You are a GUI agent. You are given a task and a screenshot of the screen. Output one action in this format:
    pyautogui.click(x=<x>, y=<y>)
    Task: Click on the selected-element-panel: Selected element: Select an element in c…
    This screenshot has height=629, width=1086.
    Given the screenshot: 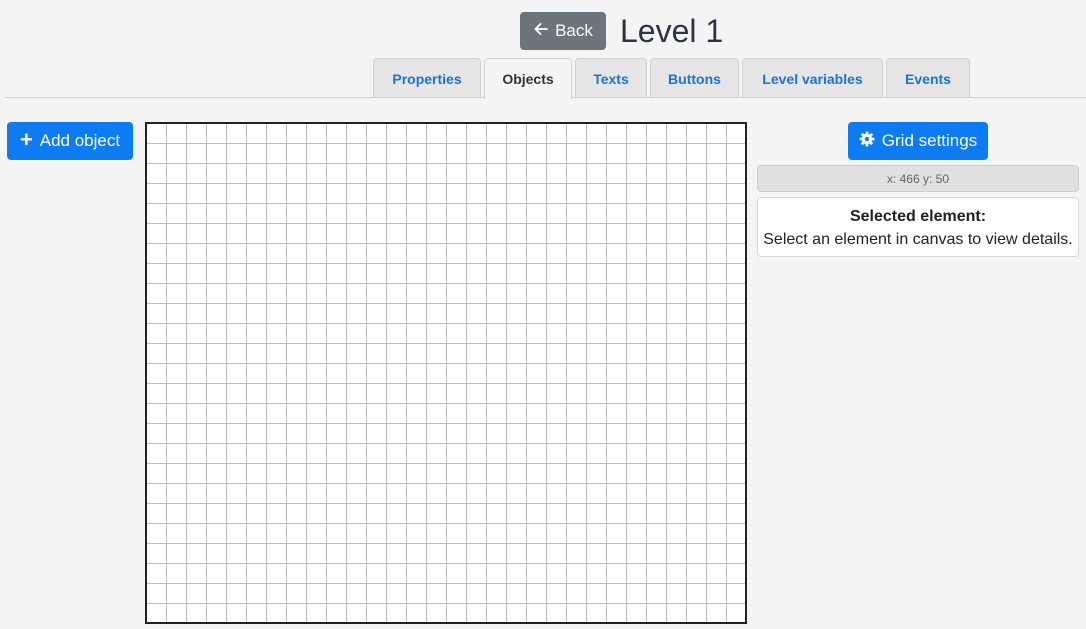 What is the action you would take?
    pyautogui.click(x=918, y=227)
    